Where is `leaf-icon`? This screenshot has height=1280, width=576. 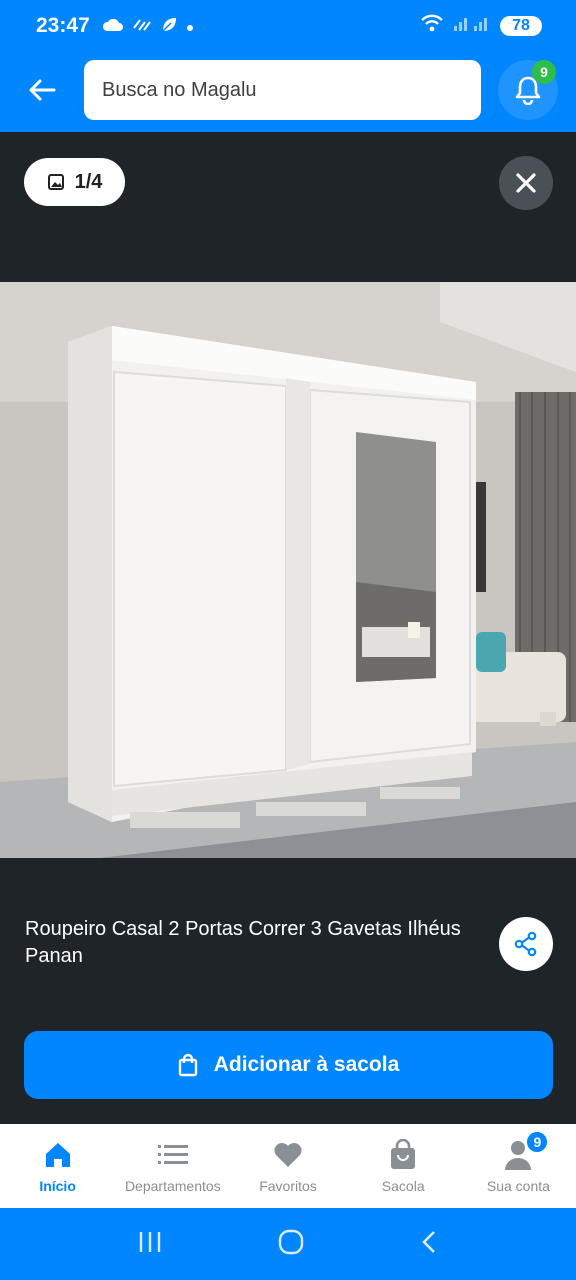 leaf-icon is located at coordinates (169, 27).